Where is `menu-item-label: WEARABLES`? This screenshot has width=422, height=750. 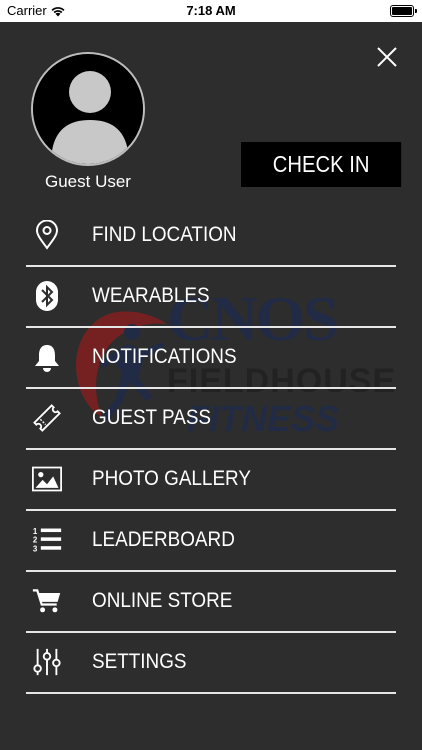
menu-item-label: WEARABLES is located at coordinates (151, 295).